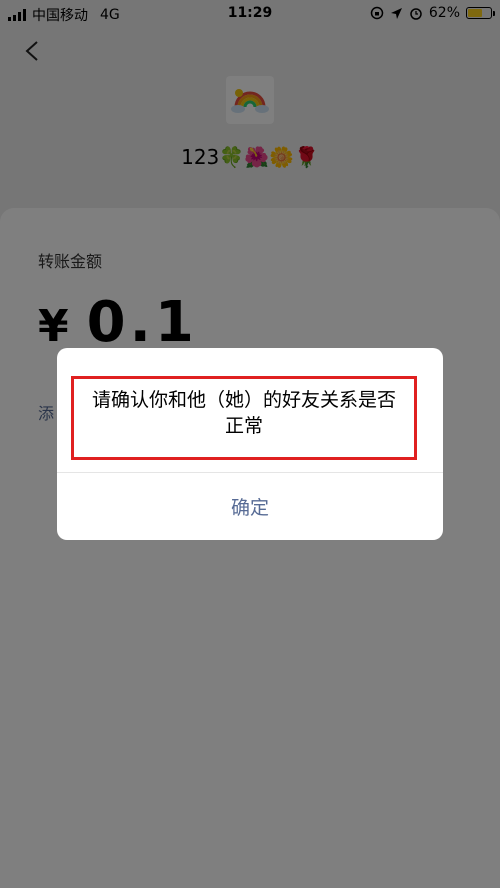  I want to click on confirm-button: 确定, so click(250, 506).